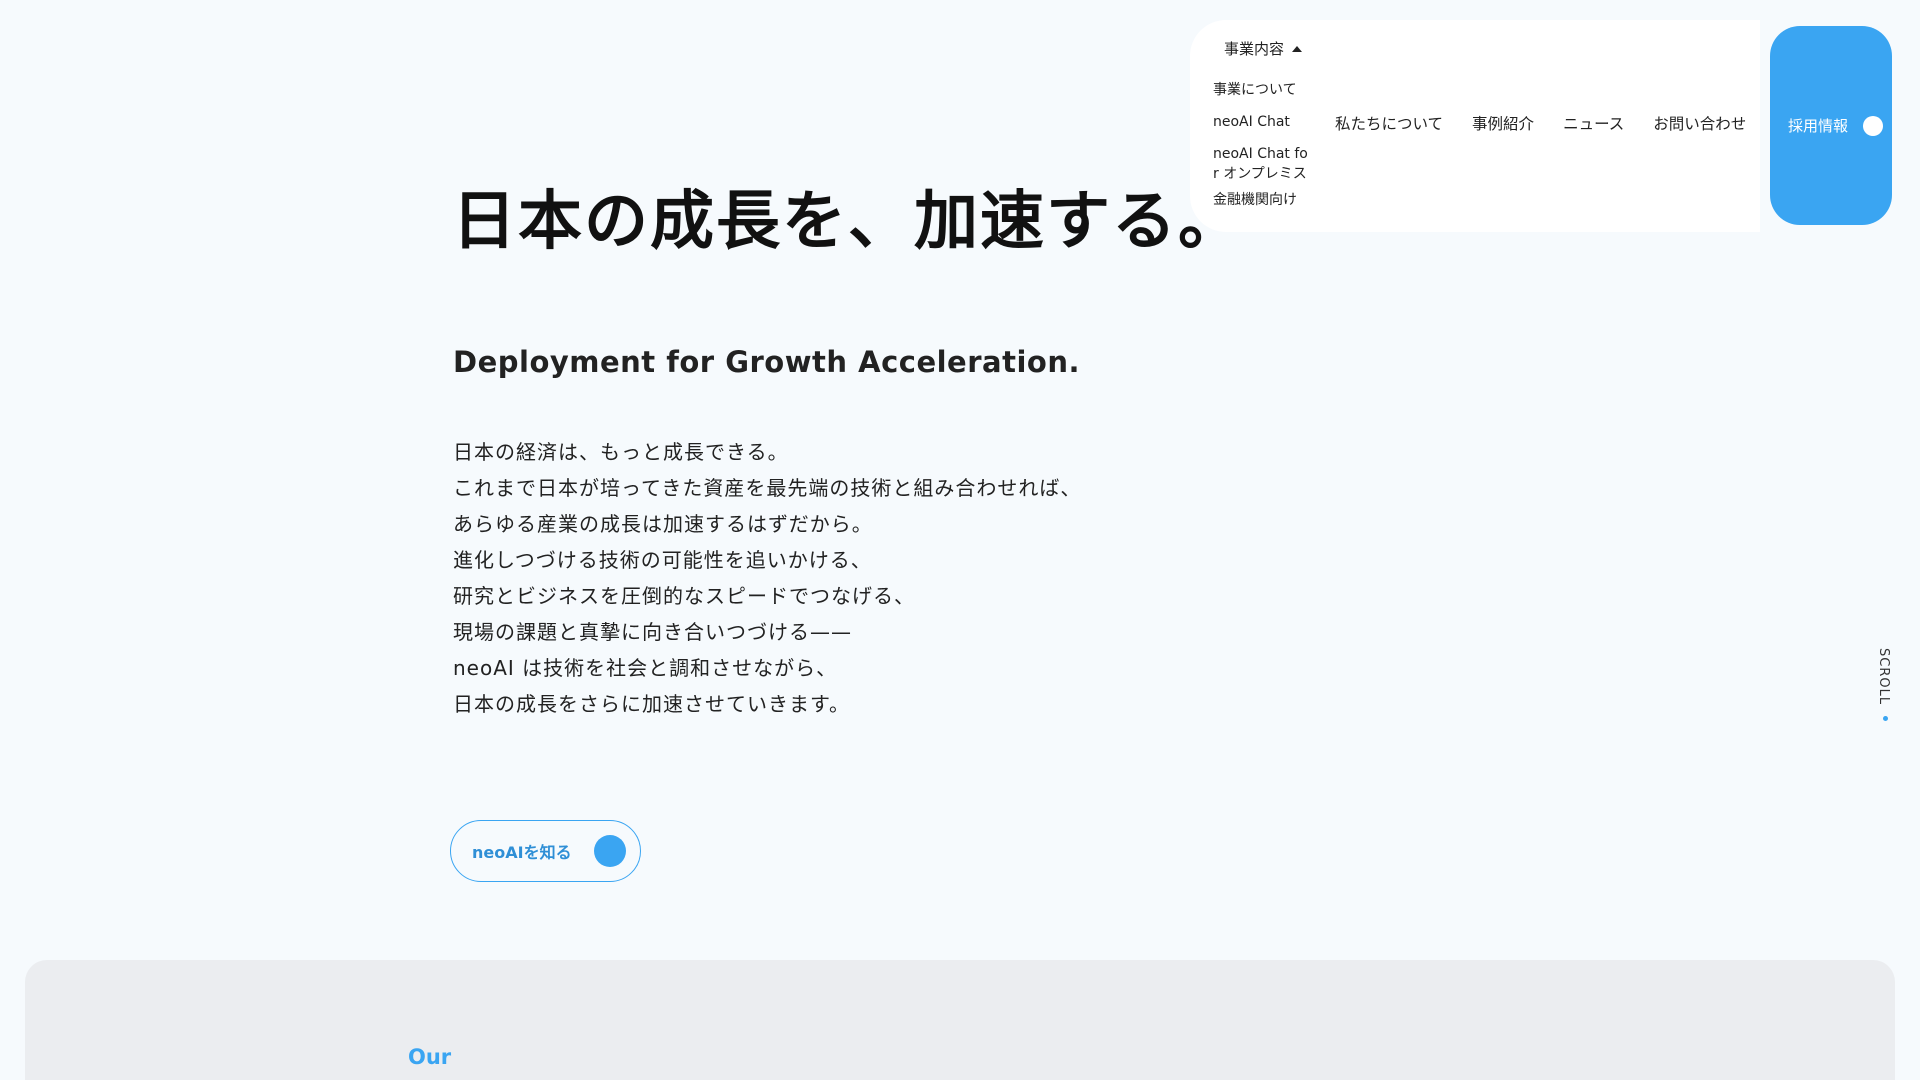 The height and width of the screenshot is (1080, 1920). I want to click on learn-neoai-button: neoAIを知る, so click(545, 851).